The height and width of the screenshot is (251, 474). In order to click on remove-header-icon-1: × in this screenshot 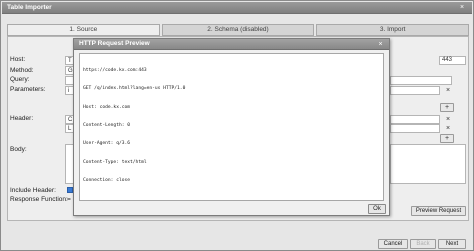, I will do `click(448, 120)`.